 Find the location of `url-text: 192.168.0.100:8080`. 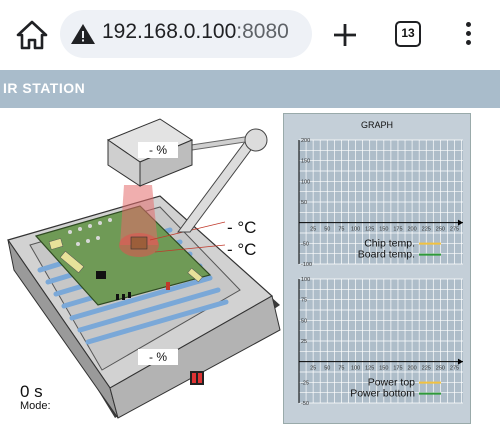

url-text: 192.168.0.100:8080 is located at coordinates (195, 32).